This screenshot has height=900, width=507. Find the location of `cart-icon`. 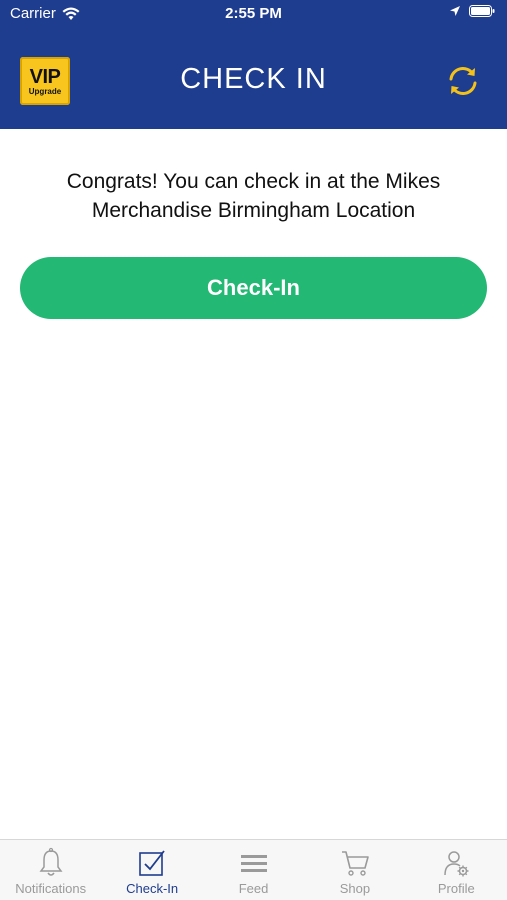

cart-icon is located at coordinates (355, 863).